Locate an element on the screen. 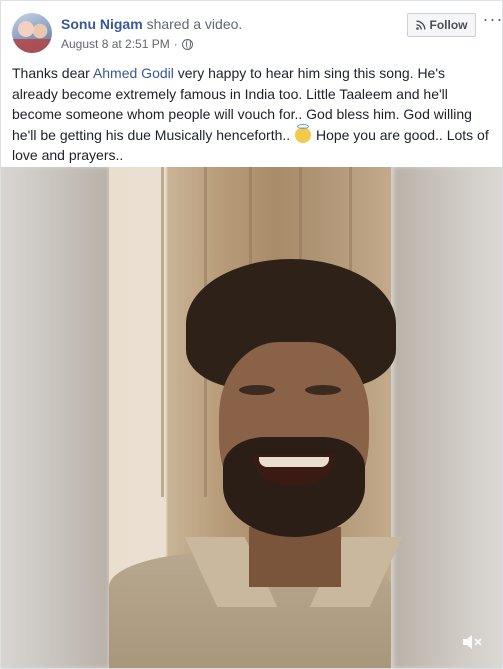 This screenshot has height=669, width=503. mention-link: Ahmed Godil is located at coordinates (133, 73).